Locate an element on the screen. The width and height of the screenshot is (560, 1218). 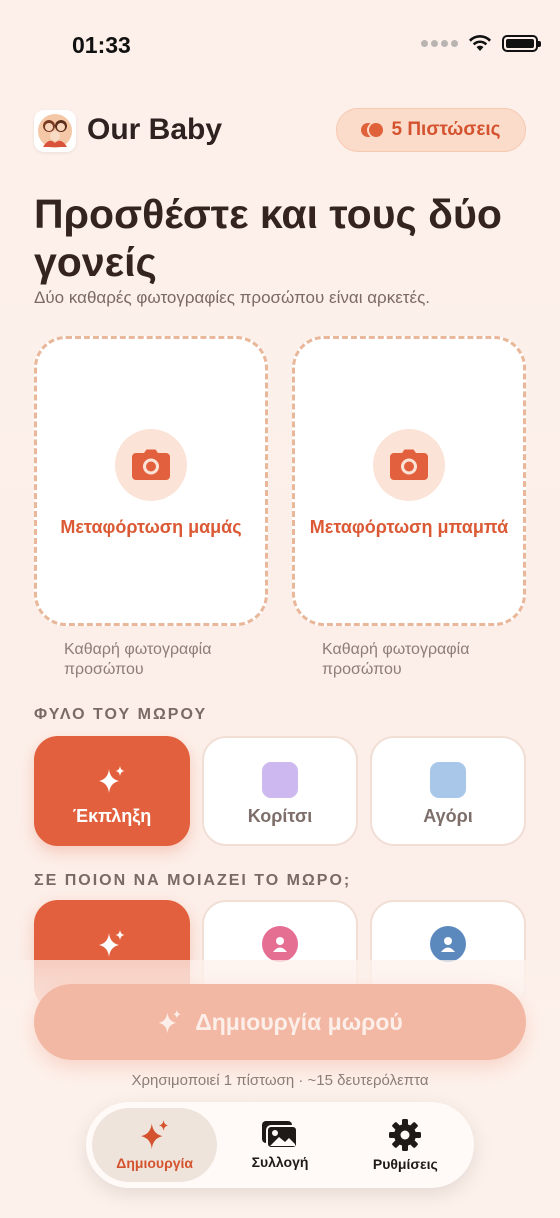
gender-option-boy: Αγόρι is located at coordinates (448, 791).